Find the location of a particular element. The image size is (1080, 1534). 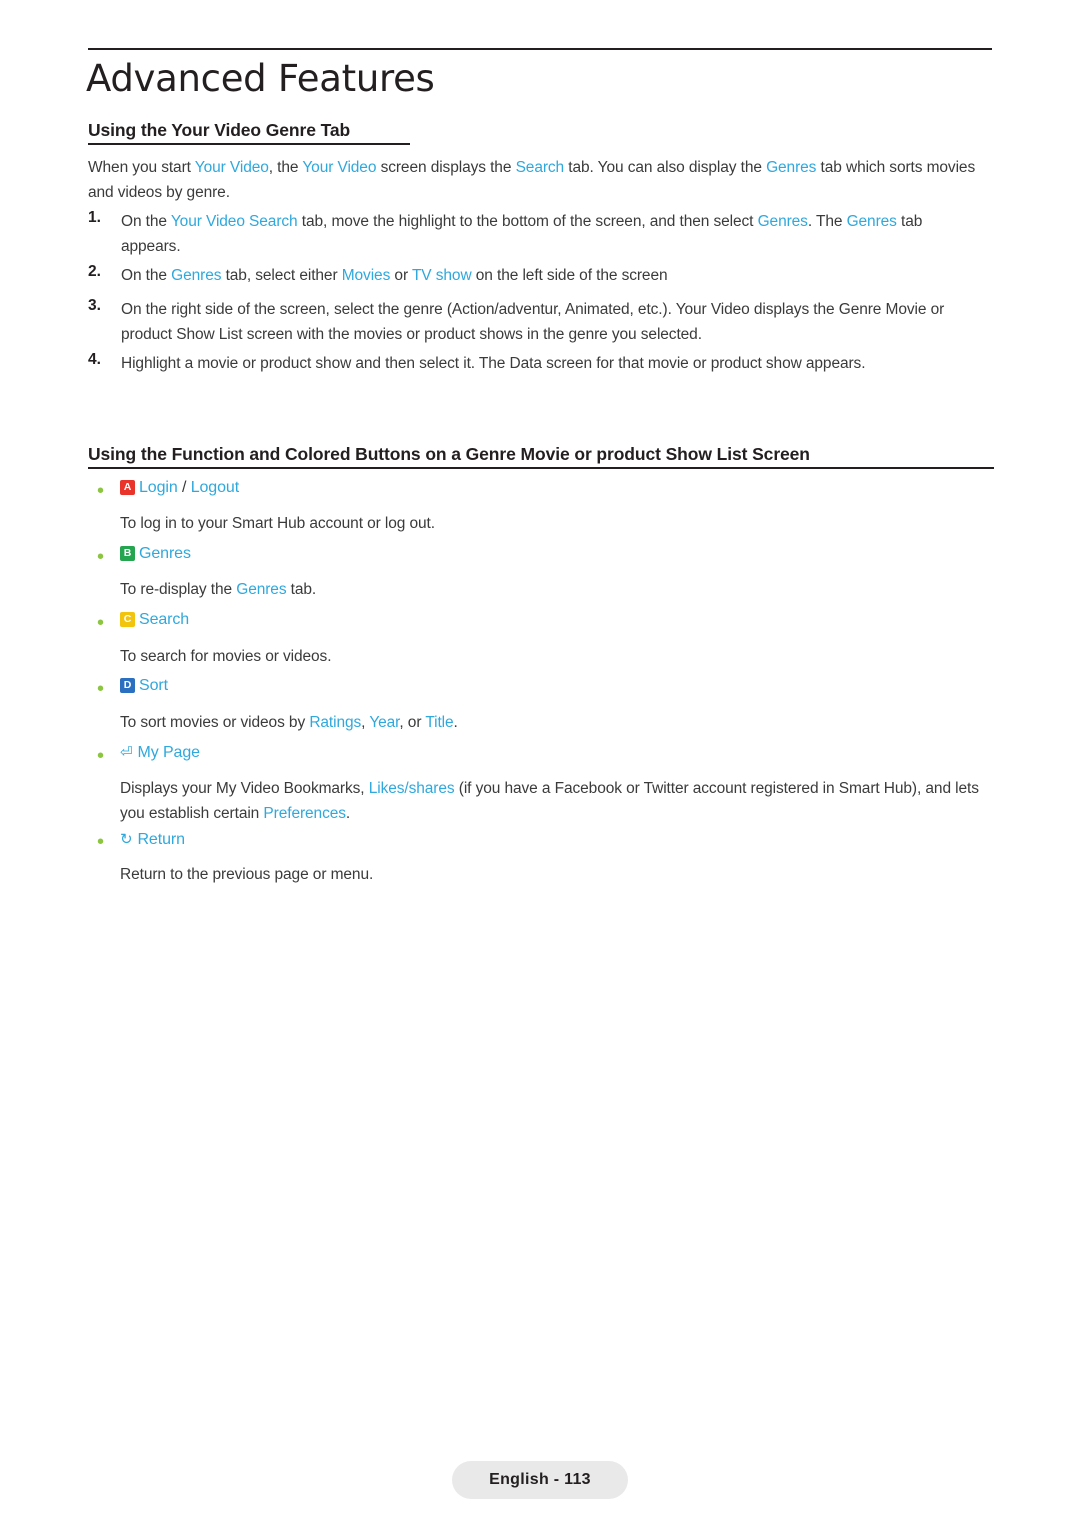

step-1-link-genres-2: Genres is located at coordinates (871, 221).